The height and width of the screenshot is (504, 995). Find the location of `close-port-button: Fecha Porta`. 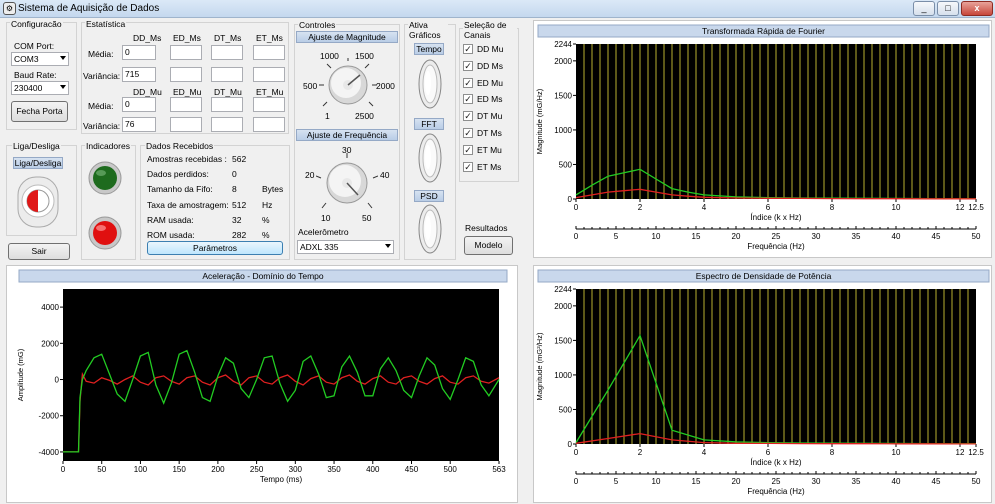

close-port-button: Fecha Porta is located at coordinates (39, 111).